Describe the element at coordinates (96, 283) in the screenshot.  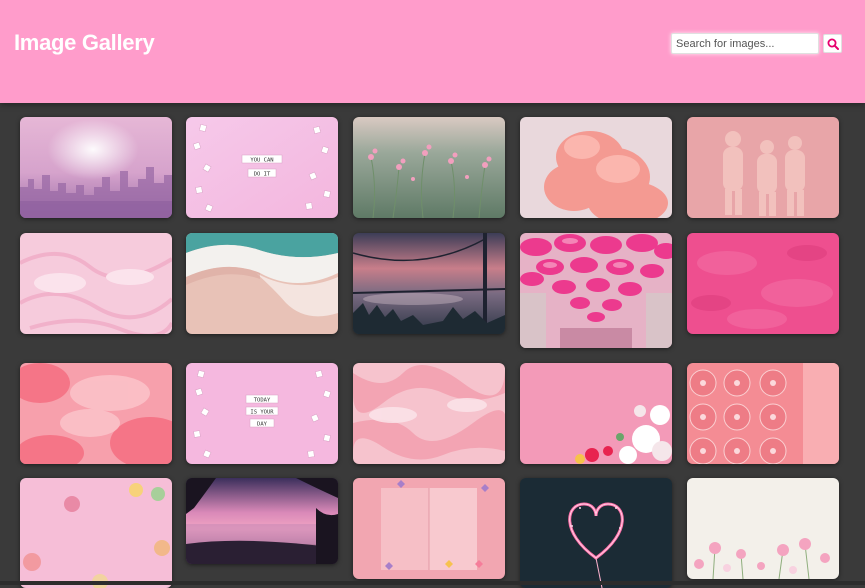
I see `gallery-image-pink-marble` at that location.